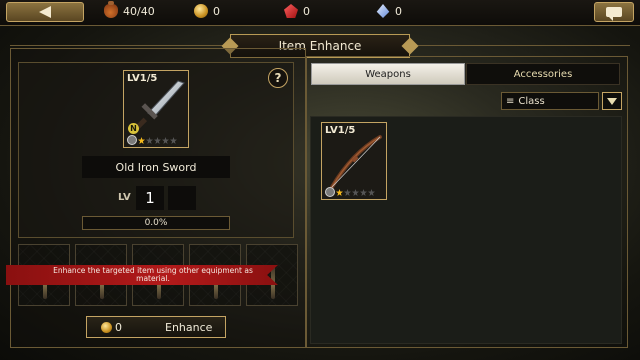 The image size is (640, 360). I want to click on gold-value: 0, so click(216, 11).